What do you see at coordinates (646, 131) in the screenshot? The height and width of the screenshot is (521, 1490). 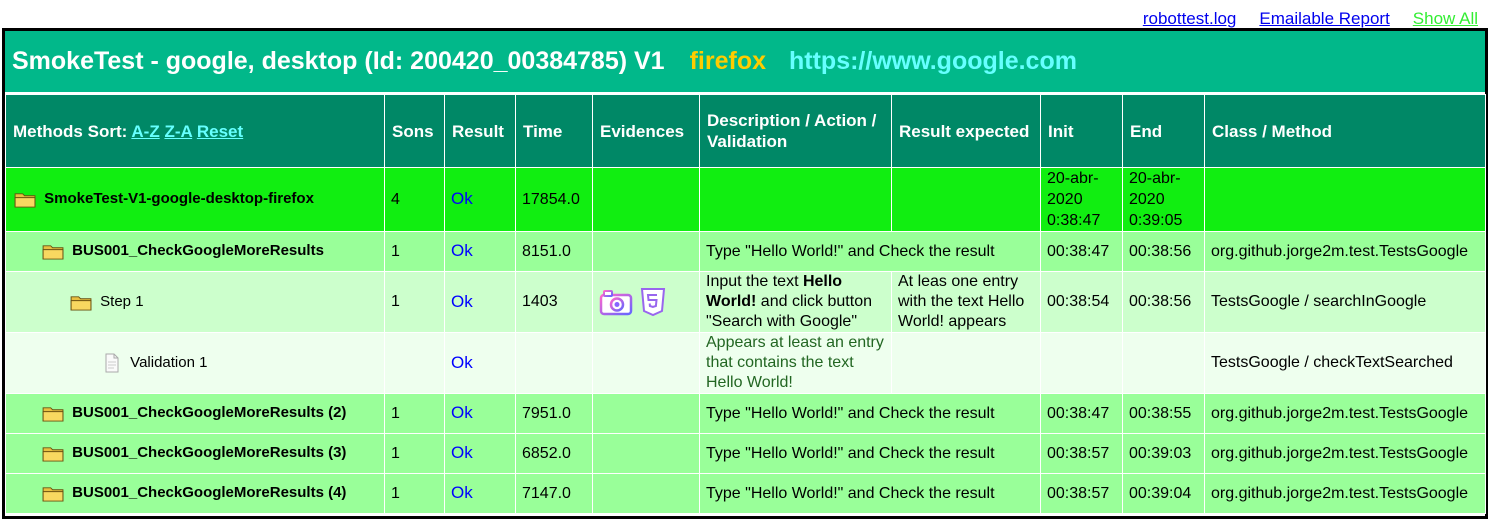 I see `evidences-header: Evidences` at bounding box center [646, 131].